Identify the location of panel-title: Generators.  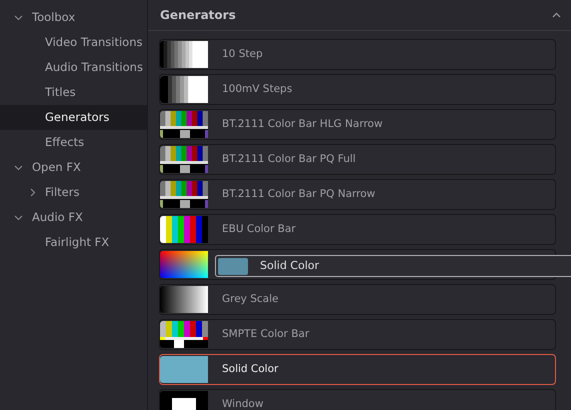
(198, 15).